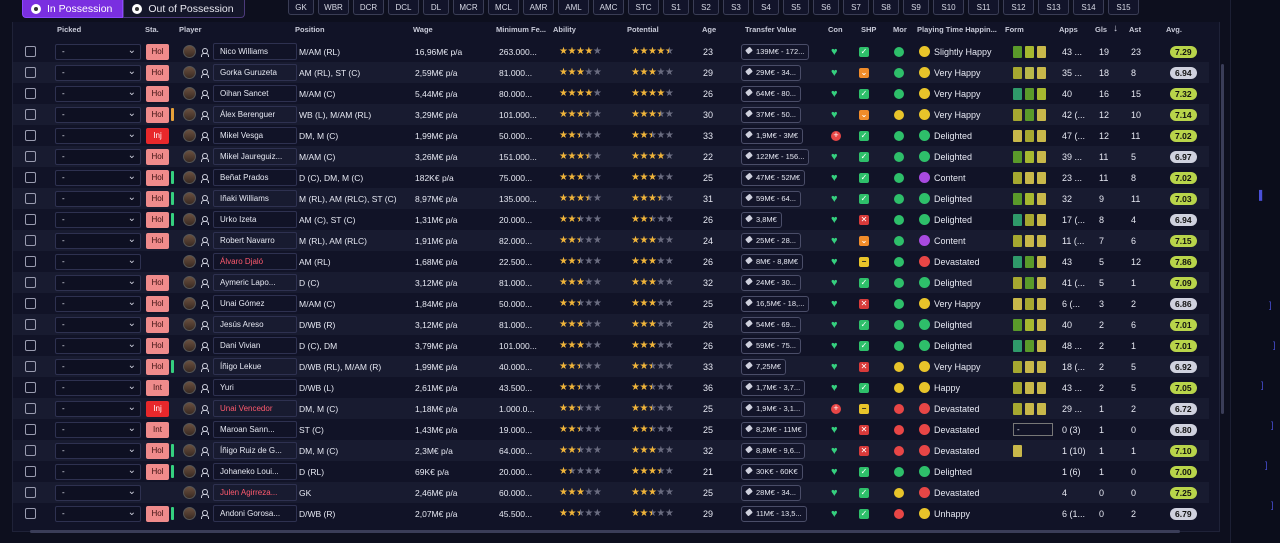 This screenshot has height=543, width=1280. I want to click on col-status: Sta., so click(152, 29).